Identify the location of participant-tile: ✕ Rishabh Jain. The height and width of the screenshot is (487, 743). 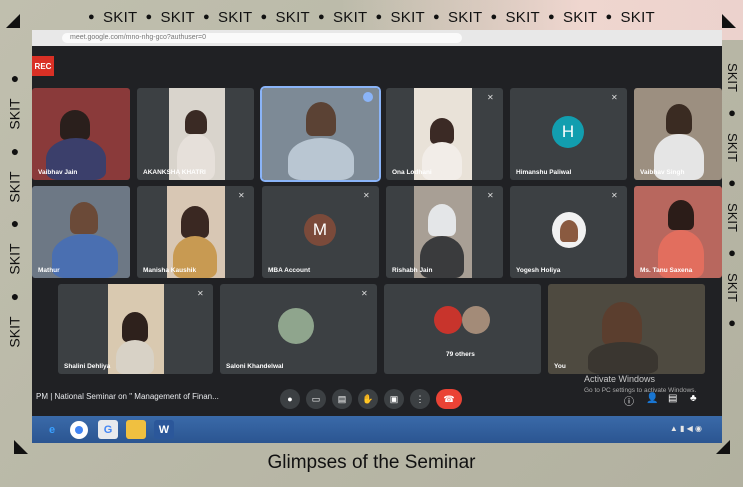
(444, 232).